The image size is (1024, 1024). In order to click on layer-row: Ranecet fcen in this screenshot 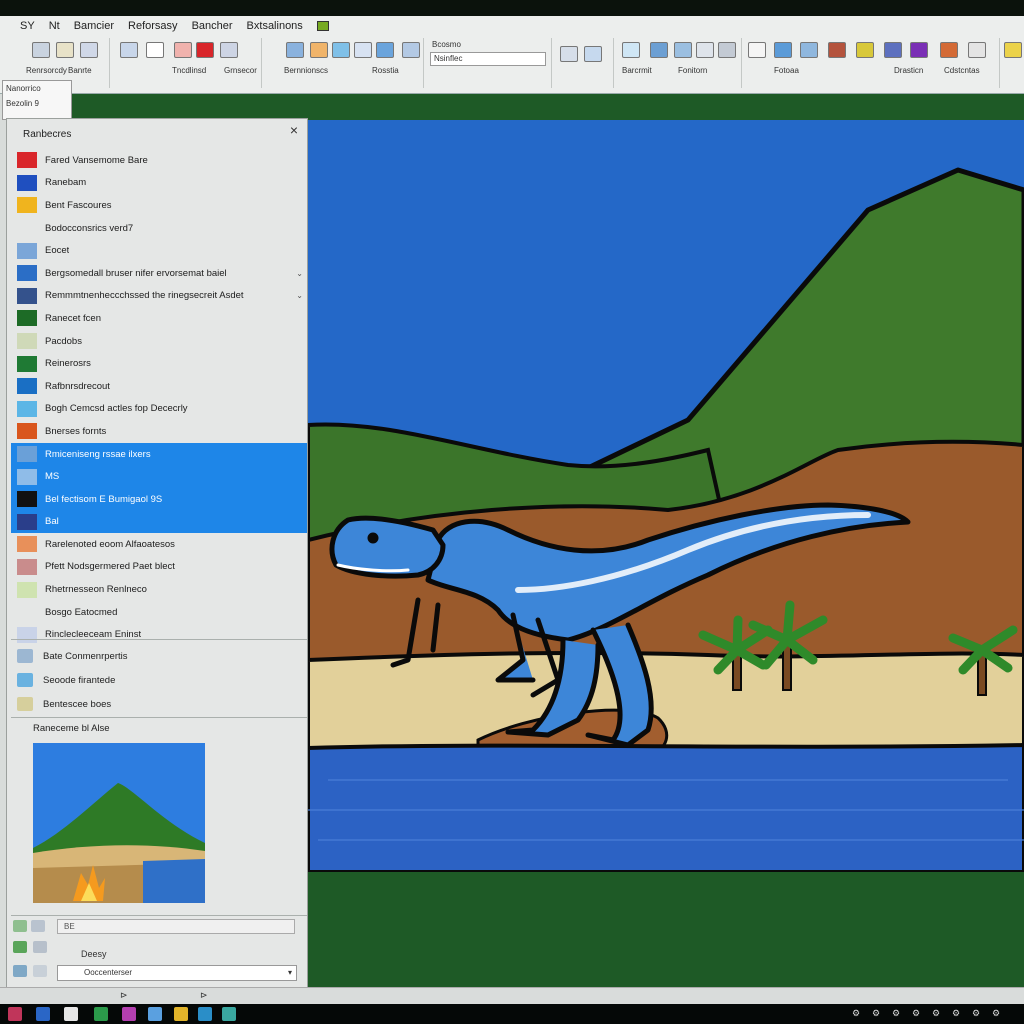, I will do `click(159, 318)`.